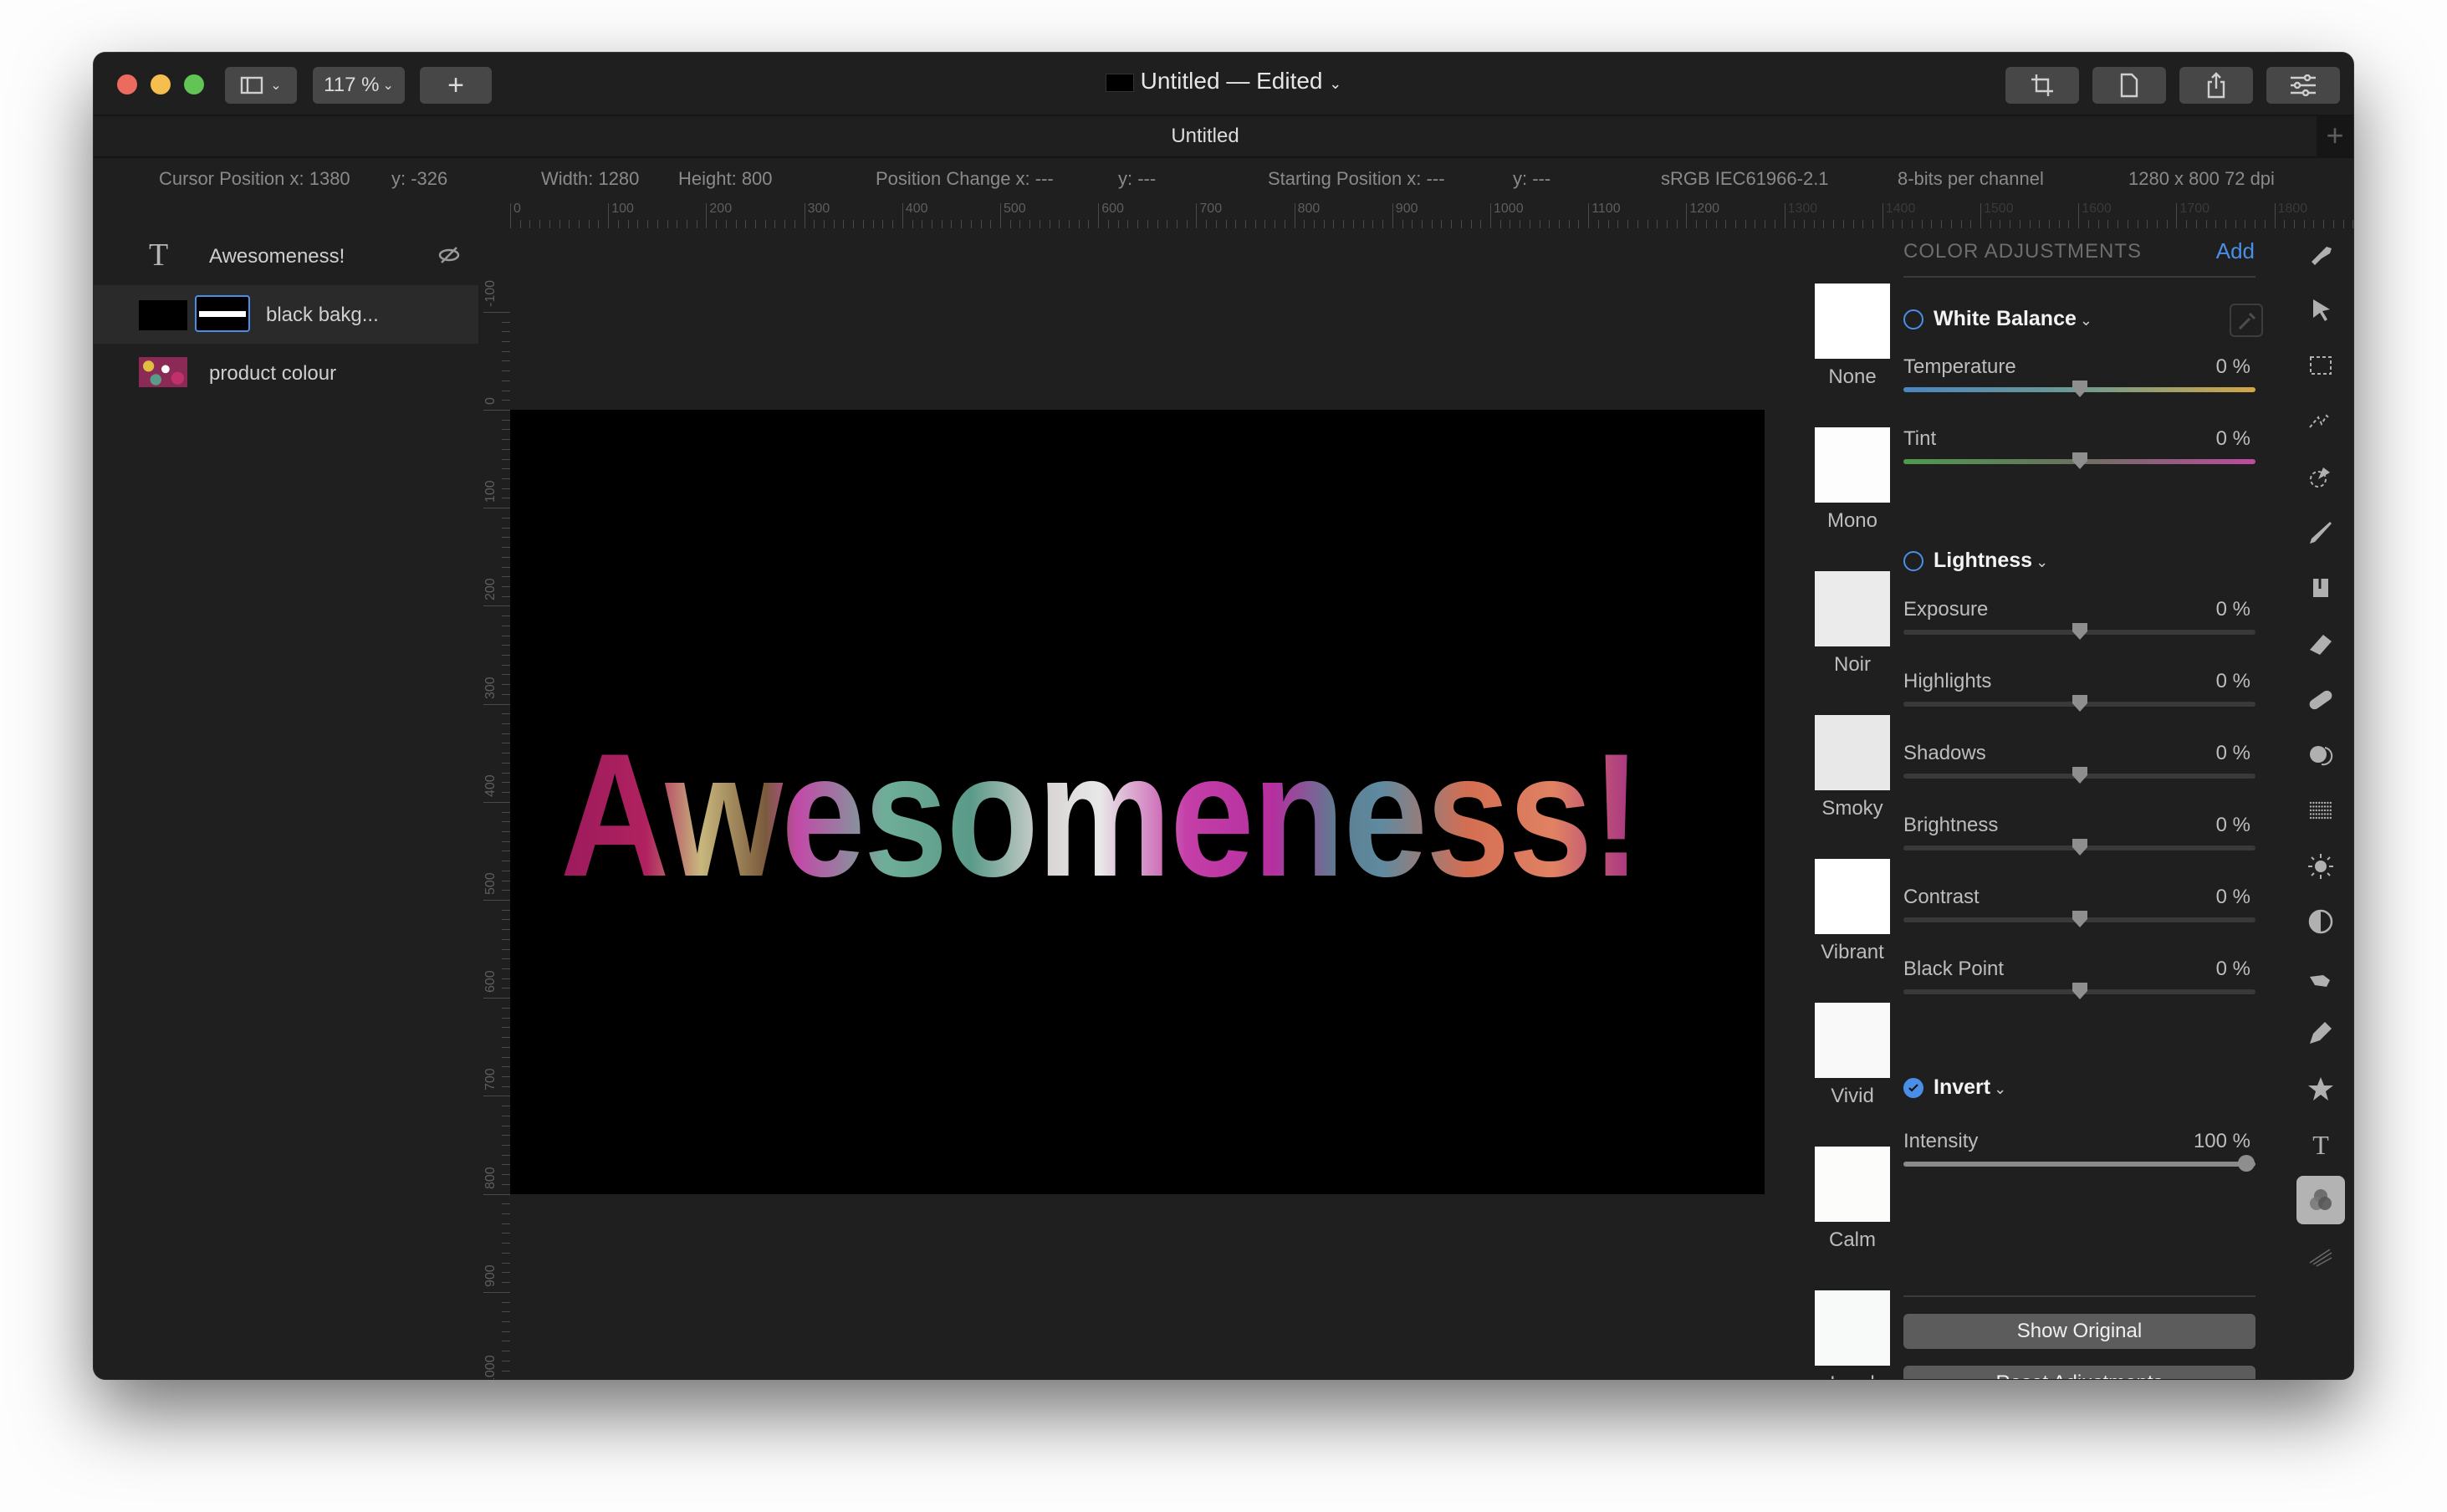 This screenshot has height=1512, width=2447. Describe the element at coordinates (2303, 85) in the screenshot. I see `settings-button` at that location.